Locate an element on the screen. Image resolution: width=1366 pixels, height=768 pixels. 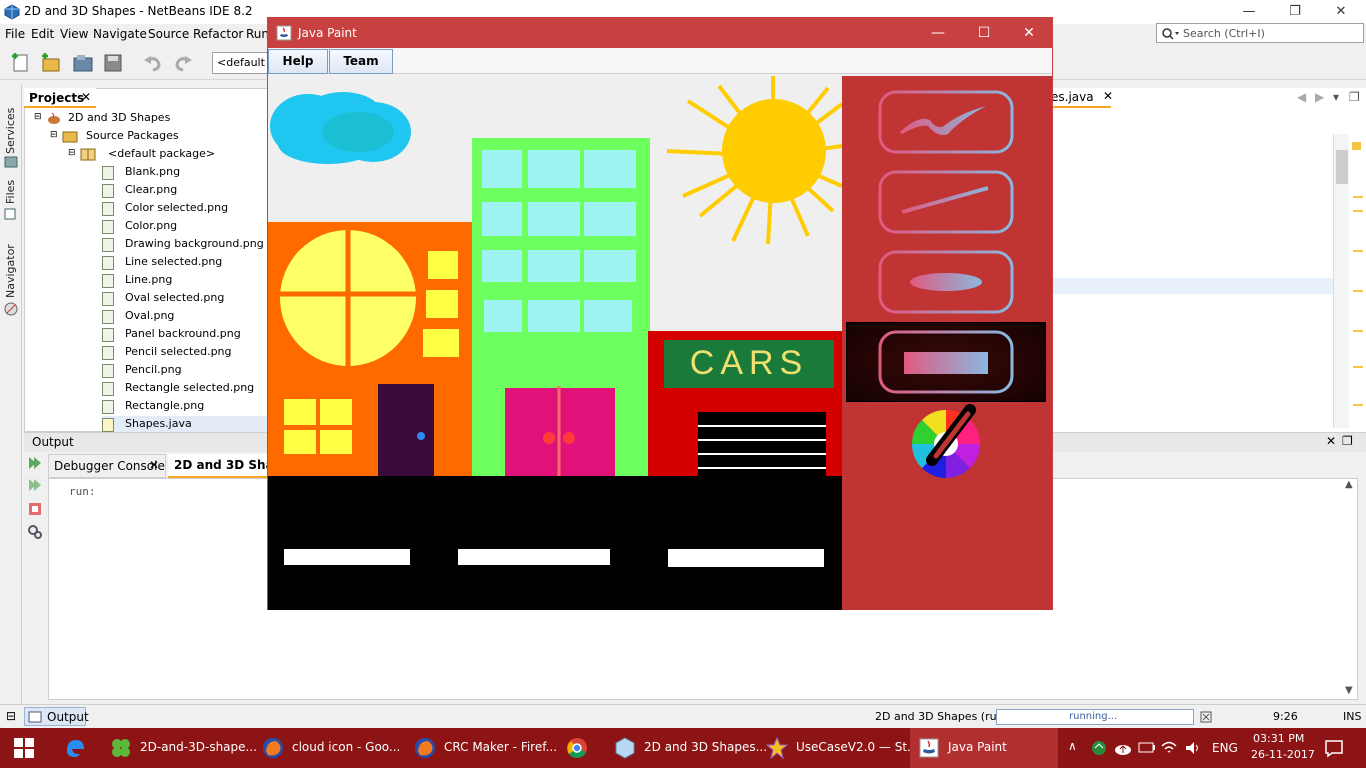
scrollbar-thumb is located at coordinates (1342, 167).